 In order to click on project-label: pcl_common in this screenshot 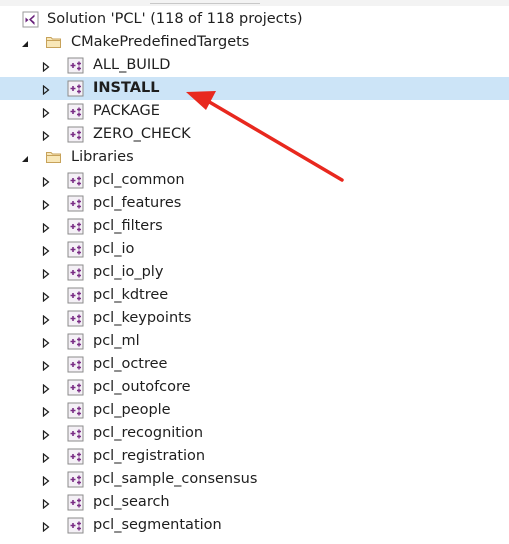, I will do `click(139, 180)`.